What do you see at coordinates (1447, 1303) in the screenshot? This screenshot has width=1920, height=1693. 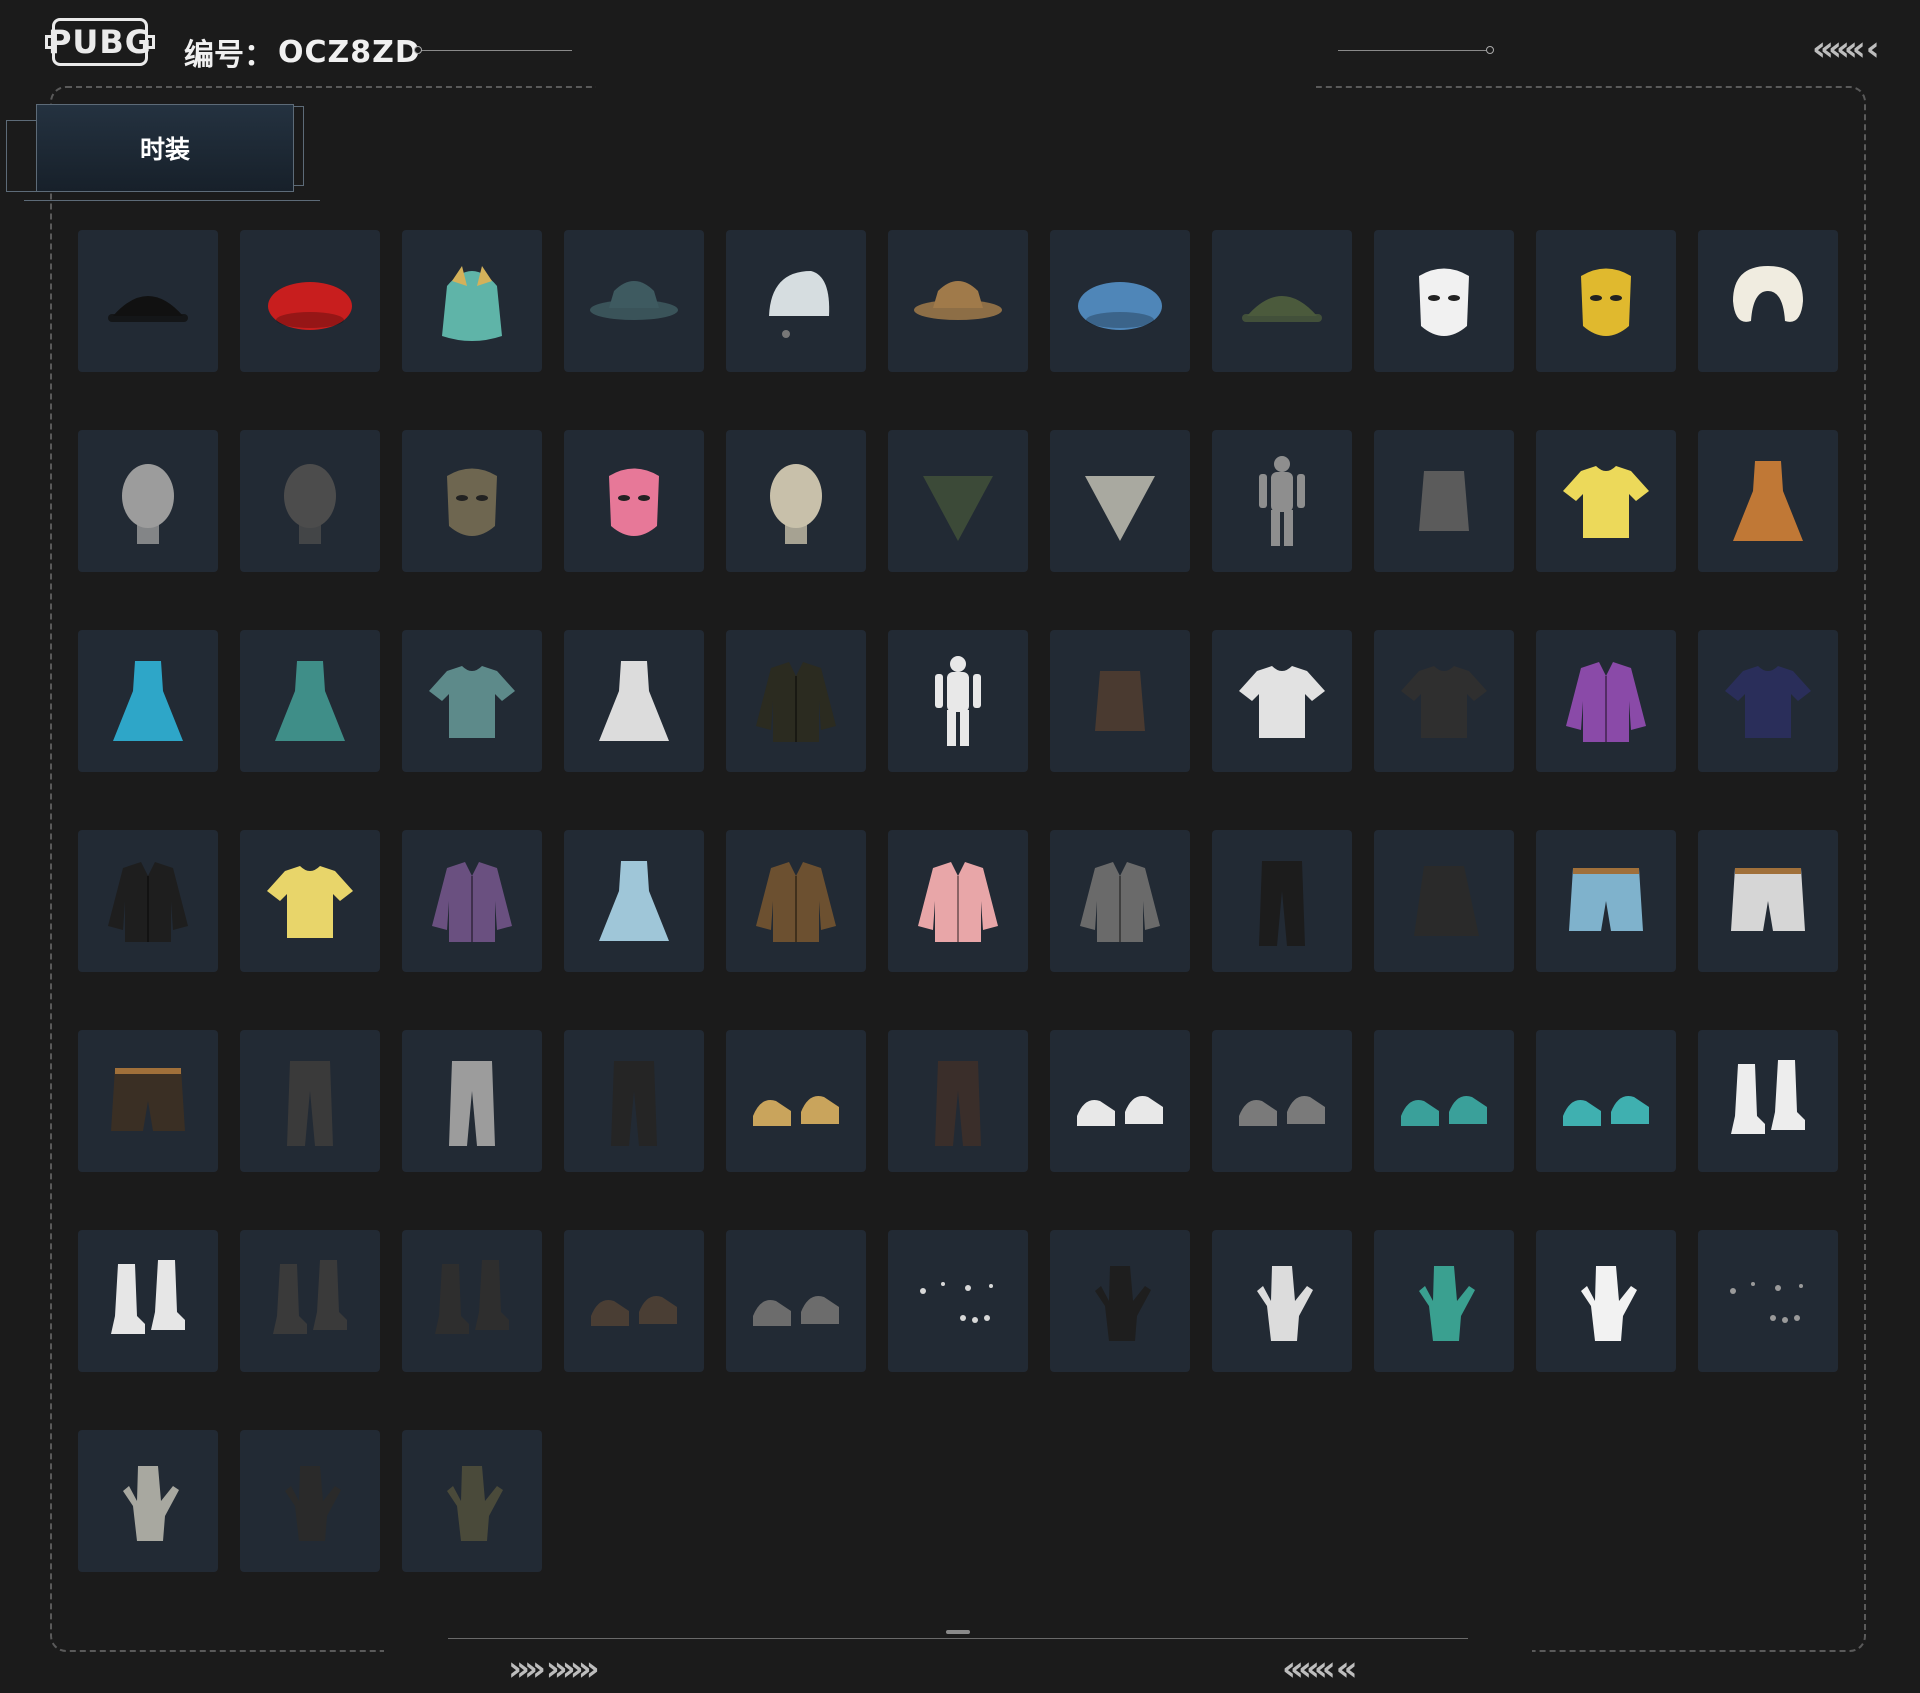 I see `teal-fingerless-gloves-icon` at bounding box center [1447, 1303].